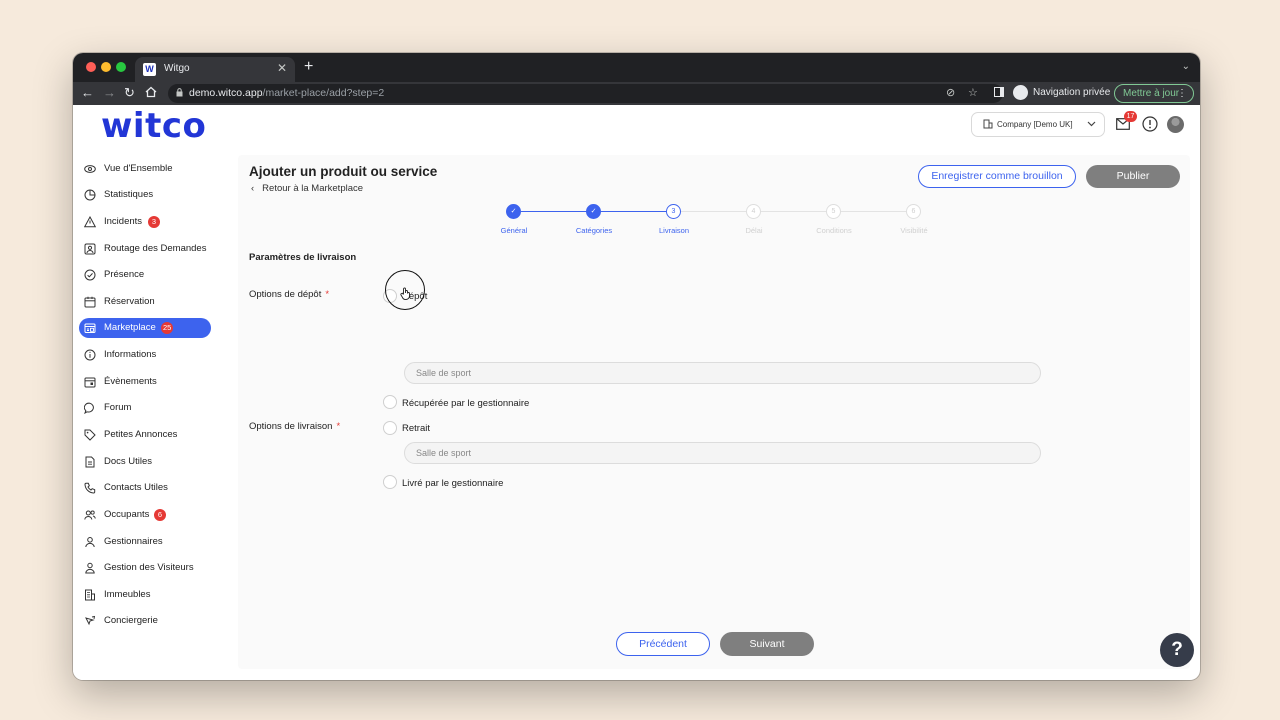 Image resolution: width=1280 pixels, height=720 pixels. I want to click on sidebar-item-label: Petites Annonces, so click(141, 434).